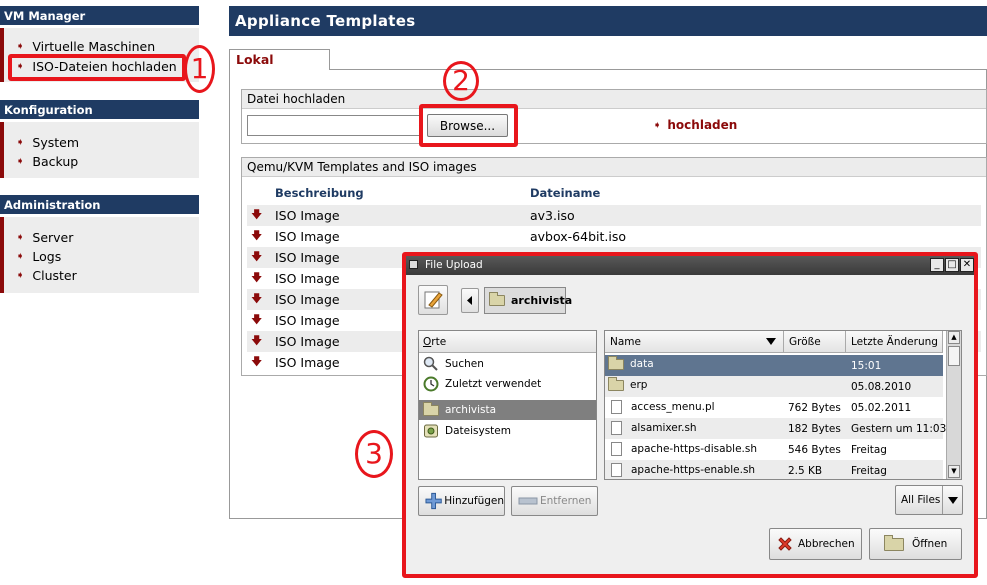 The height and width of the screenshot is (585, 987). I want to click on column-header-letzte-aenderung: Letzte Änderung, so click(894, 342).